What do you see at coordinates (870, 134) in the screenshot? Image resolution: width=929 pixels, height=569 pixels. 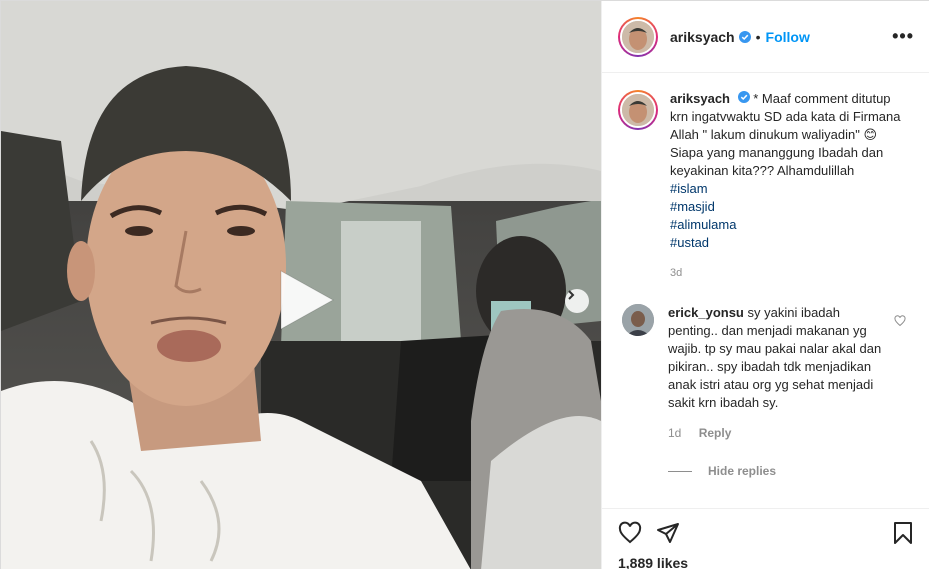 I see `smile-emoji-icon: 😊` at bounding box center [870, 134].